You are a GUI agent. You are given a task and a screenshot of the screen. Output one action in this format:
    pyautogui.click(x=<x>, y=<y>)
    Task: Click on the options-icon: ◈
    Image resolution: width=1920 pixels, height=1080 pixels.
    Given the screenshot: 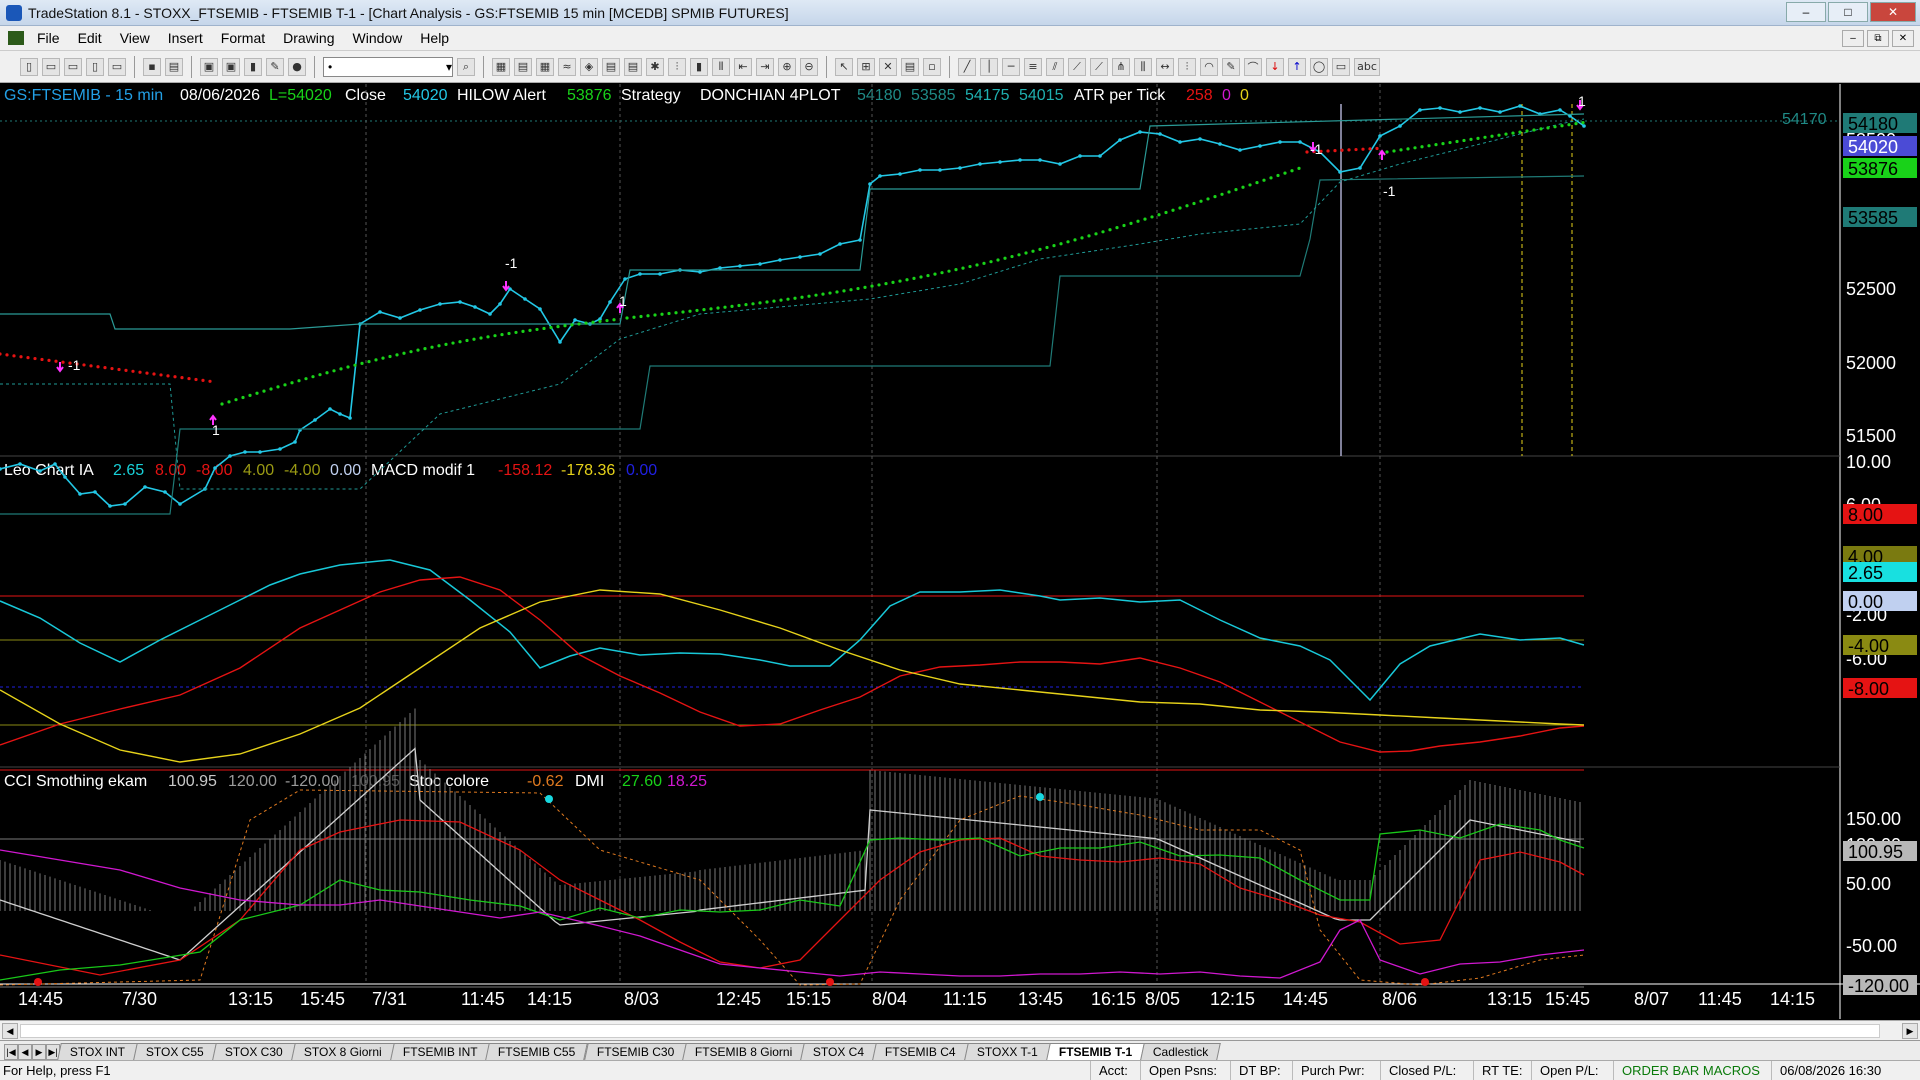 What is the action you would take?
    pyautogui.click(x=589, y=66)
    